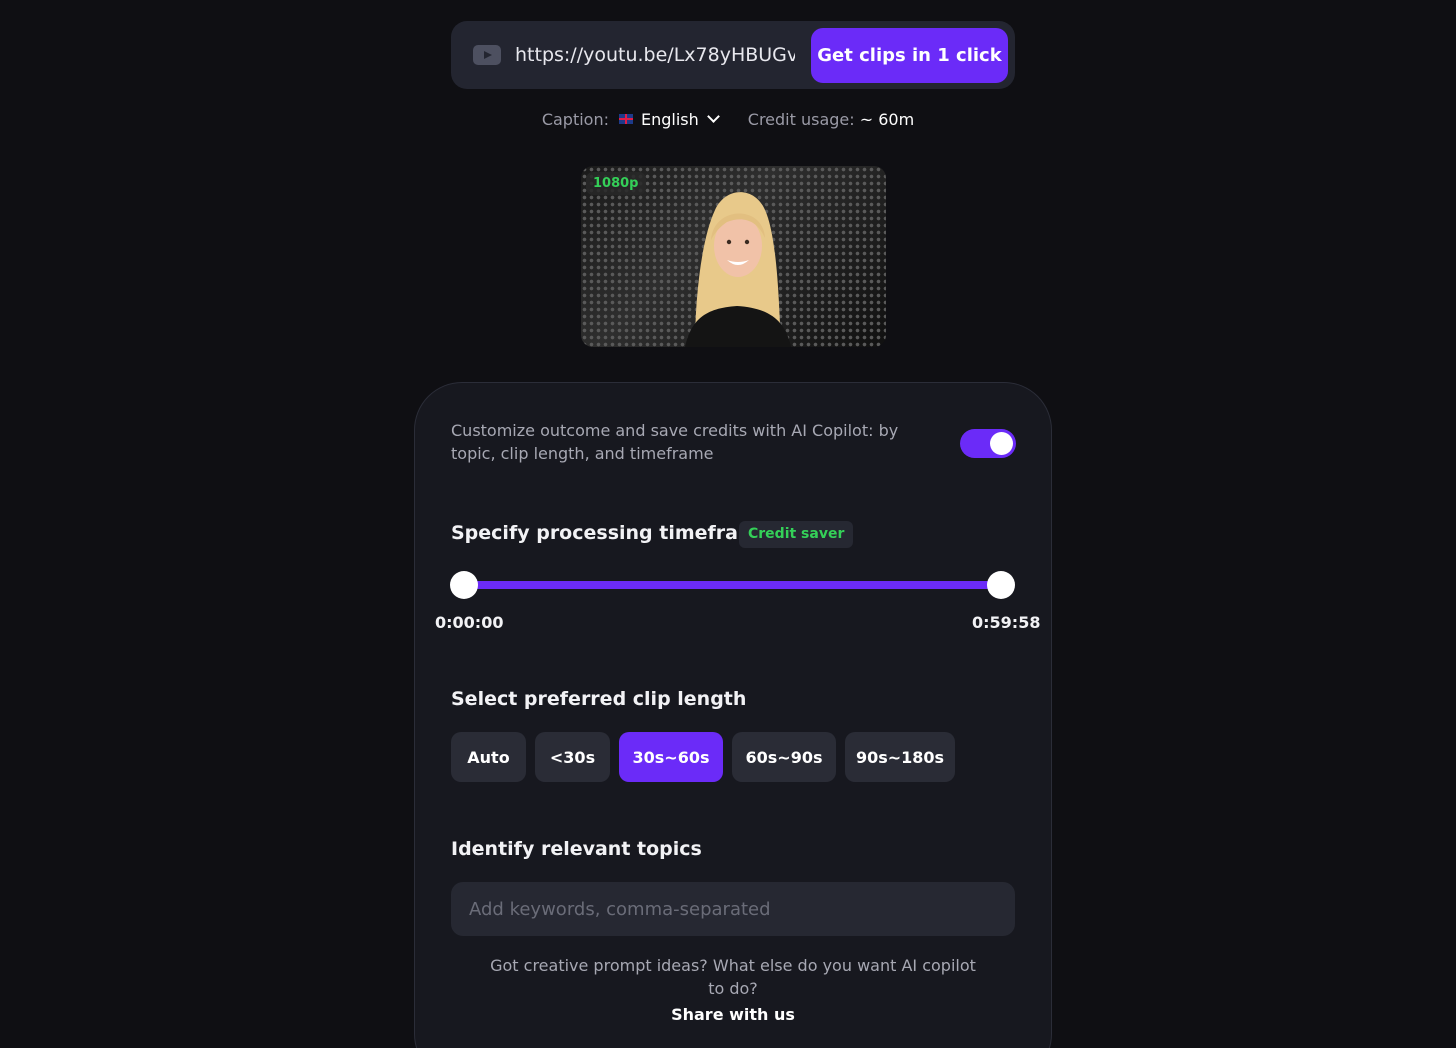  I want to click on credit-saver-badge: Credit saver, so click(796, 534).